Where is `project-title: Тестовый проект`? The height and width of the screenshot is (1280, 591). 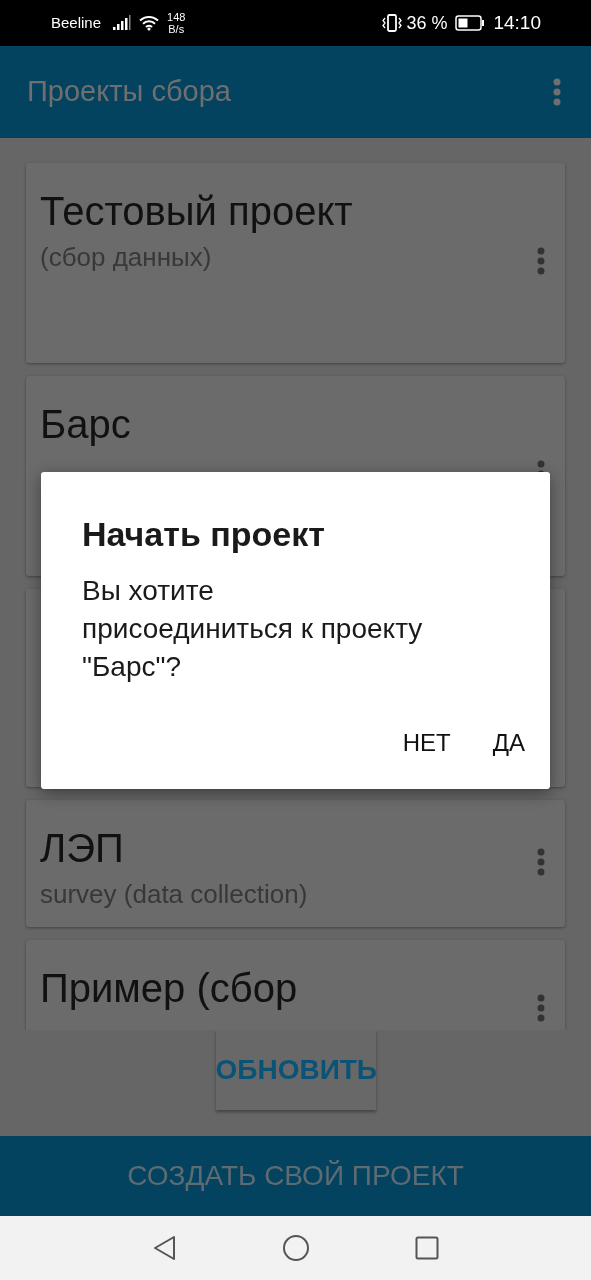 project-title: Тестовый проект is located at coordinates (197, 211).